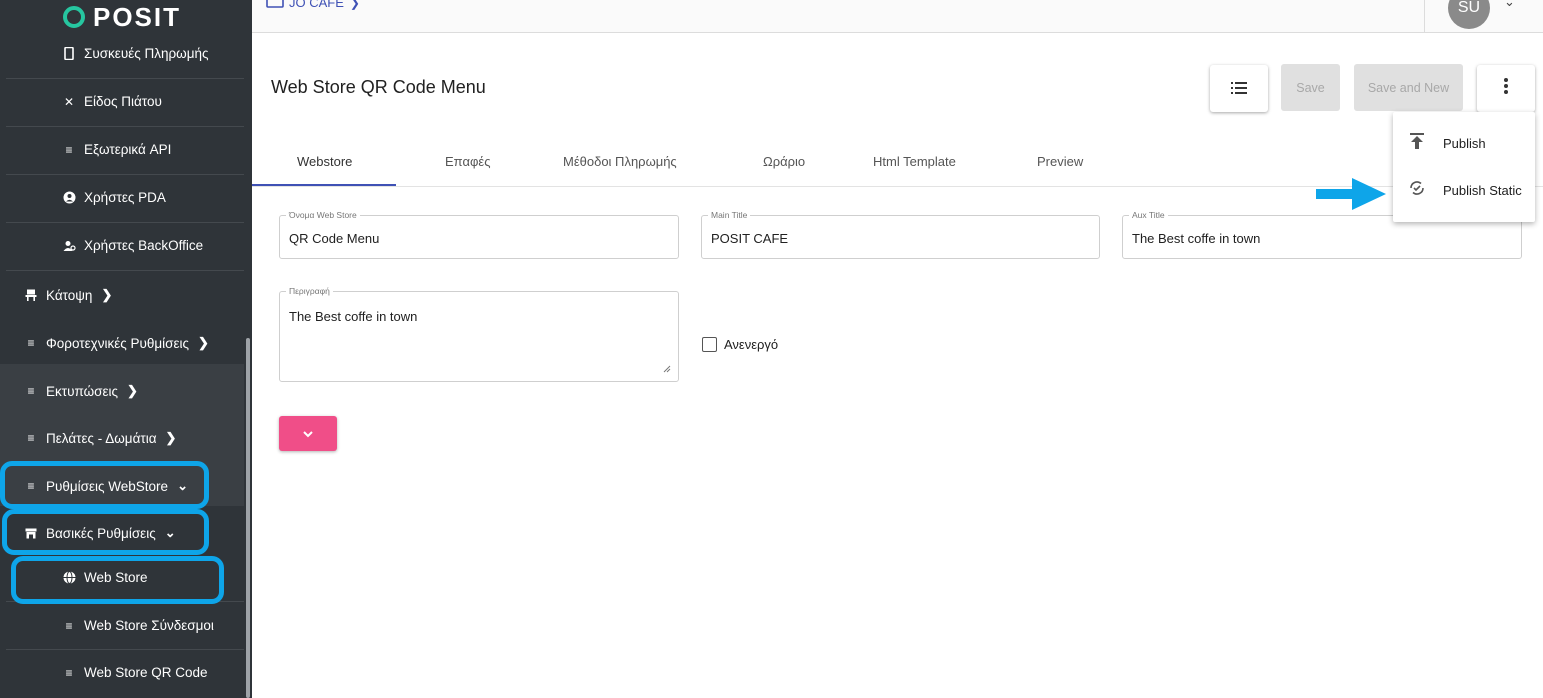 The image size is (1543, 698). Describe the element at coordinates (751, 344) in the screenshot. I see `inactive-label: Ανενεργό` at that location.